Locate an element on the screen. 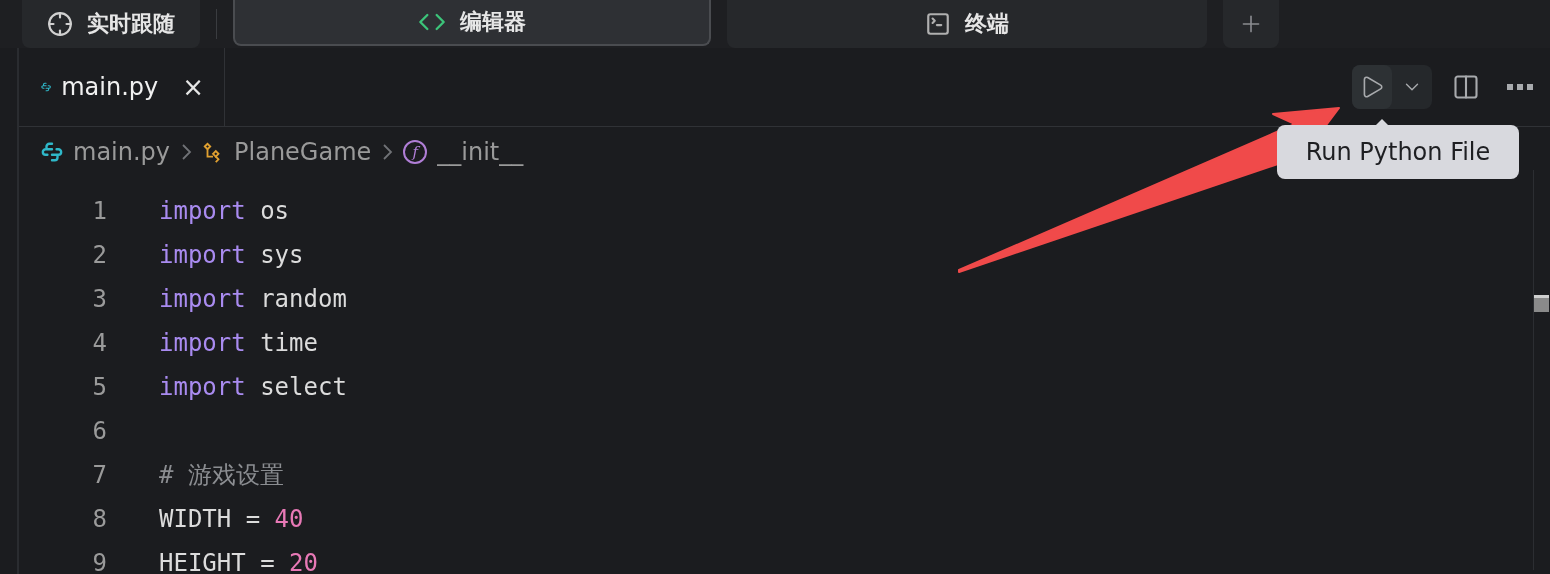  crosshair-icon is located at coordinates (60, 24).